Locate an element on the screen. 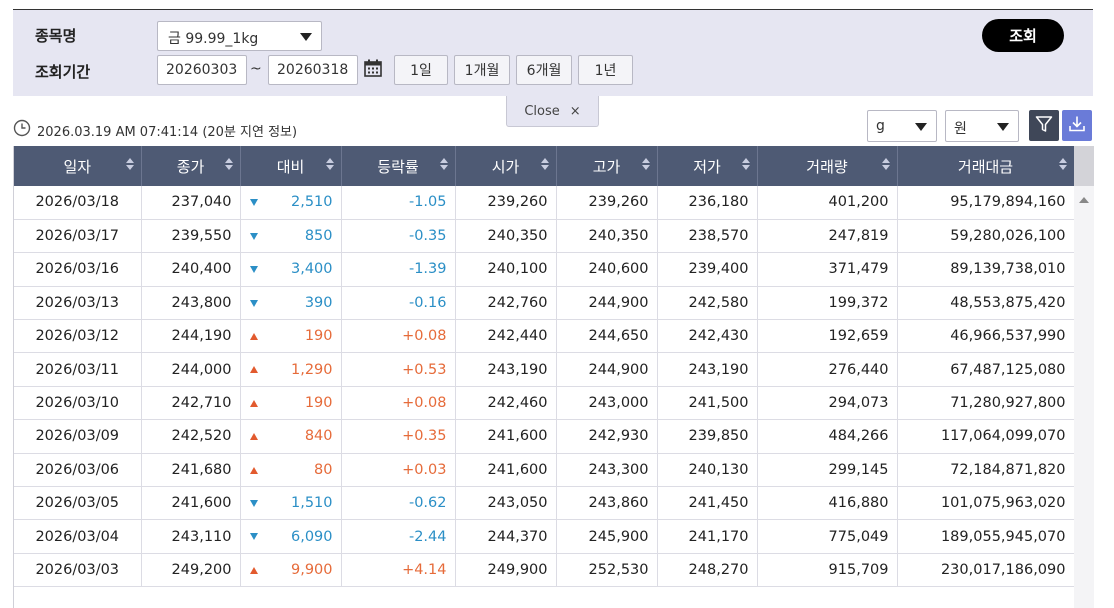 The width and height of the screenshot is (1114, 608). cell-amount: 48,553,875,420 is located at coordinates (986, 303).